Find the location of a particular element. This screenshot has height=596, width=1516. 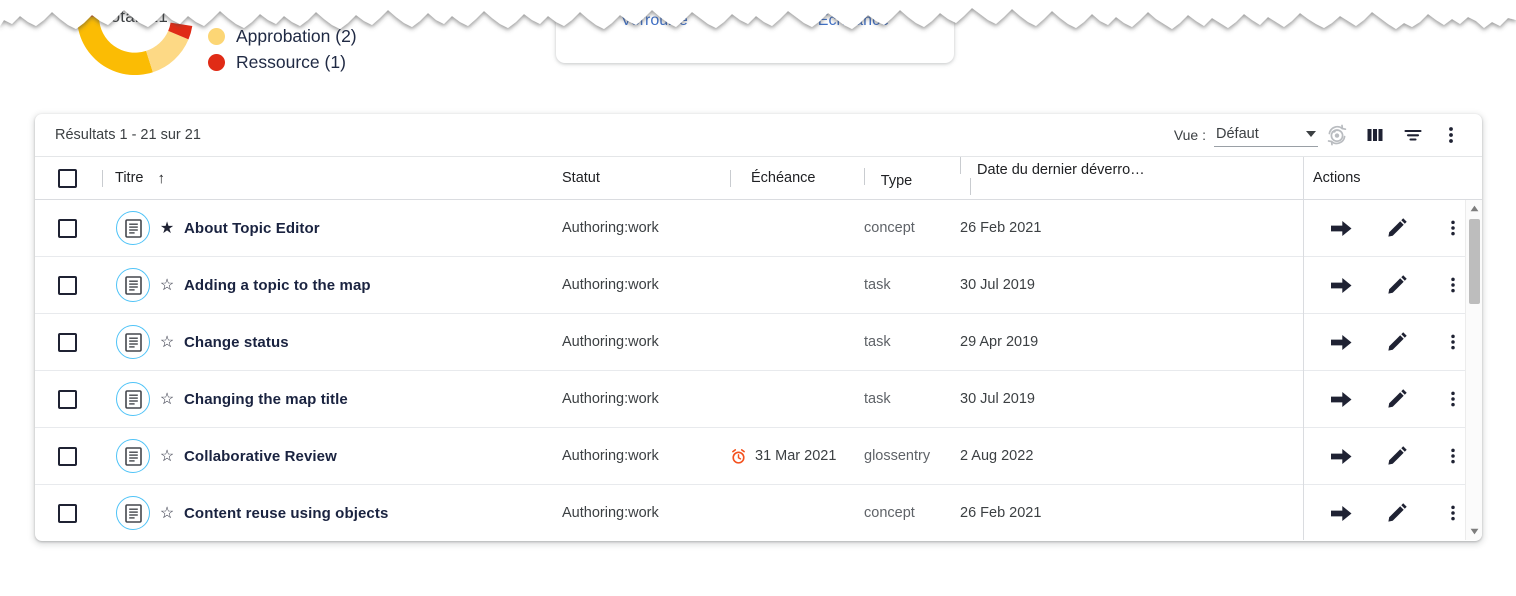

scroll-down-icon is located at coordinates (1474, 531).